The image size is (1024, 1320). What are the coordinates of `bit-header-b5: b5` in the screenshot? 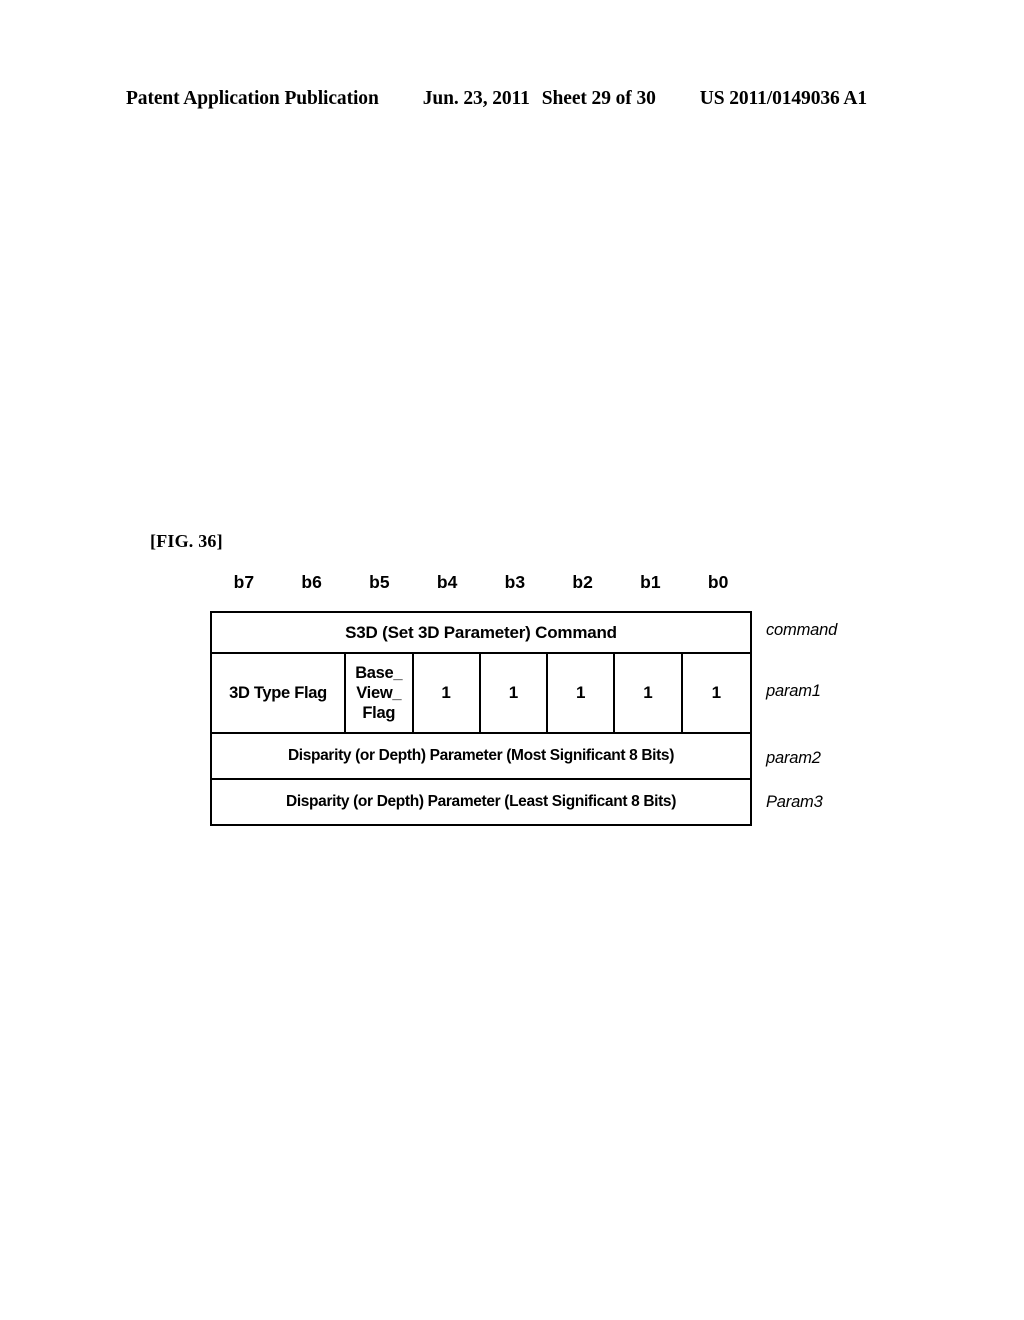 It's located at (379, 582).